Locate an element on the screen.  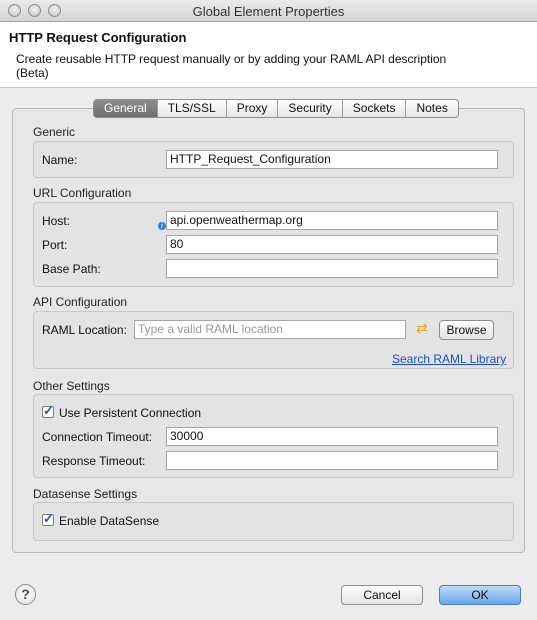
help-icon: ? is located at coordinates (25, 594).